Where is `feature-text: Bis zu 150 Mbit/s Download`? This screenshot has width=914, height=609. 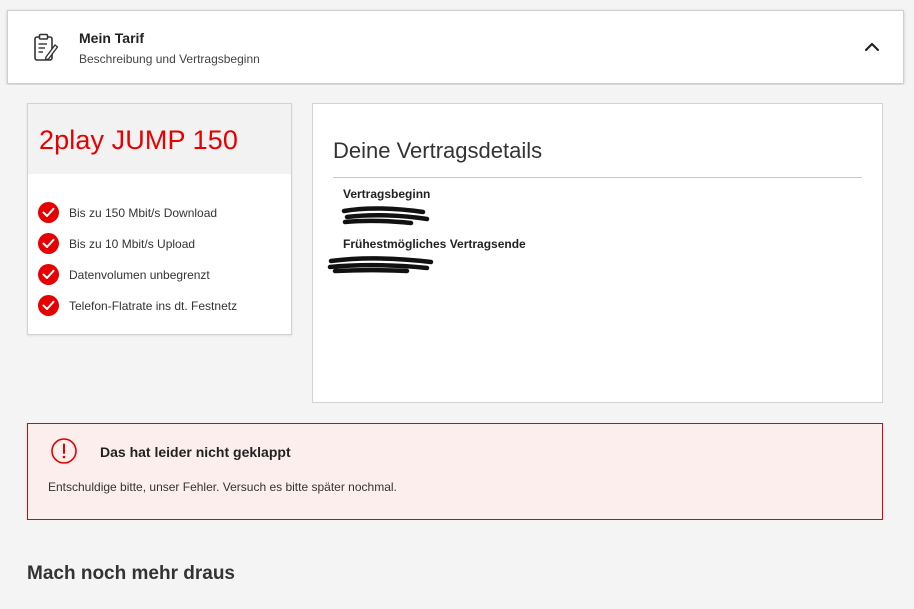 feature-text: Bis zu 150 Mbit/s Download is located at coordinates (143, 212).